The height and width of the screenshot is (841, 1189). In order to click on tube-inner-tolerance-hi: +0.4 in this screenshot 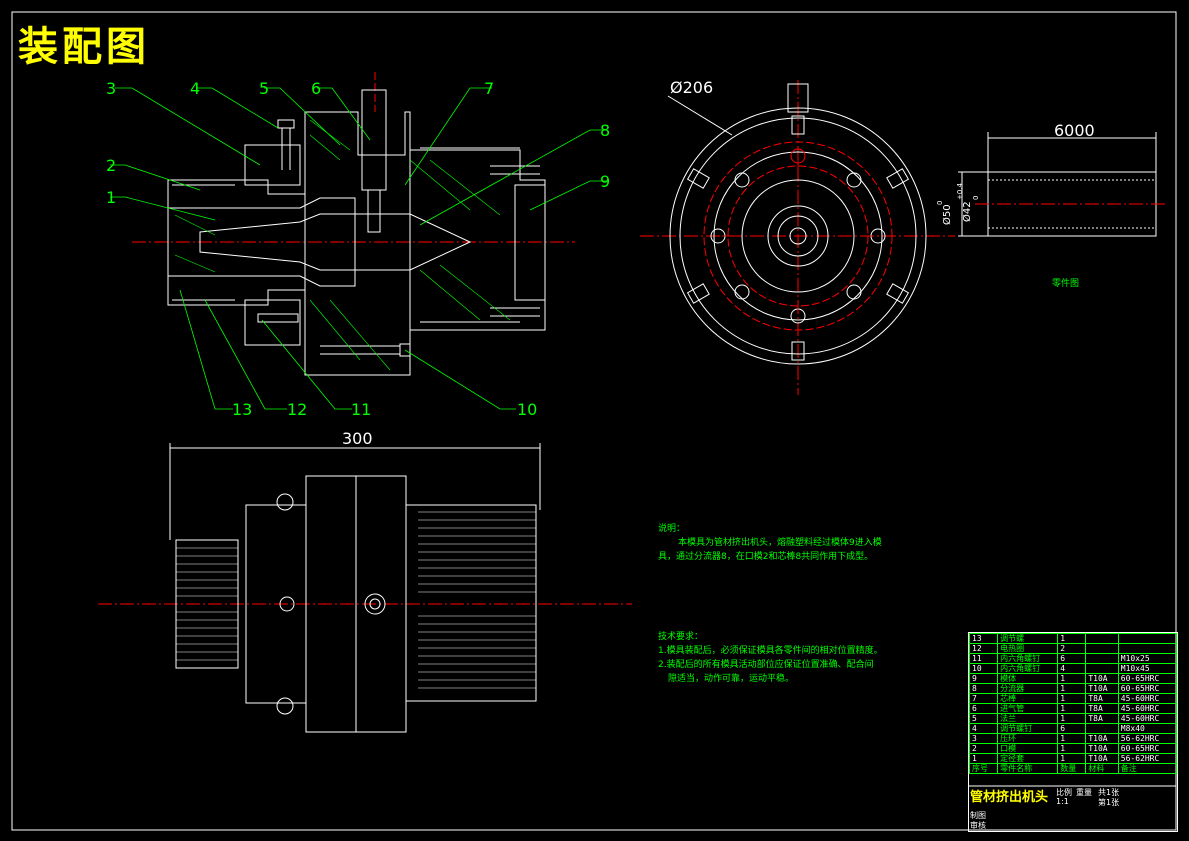, I will do `click(960, 191)`.